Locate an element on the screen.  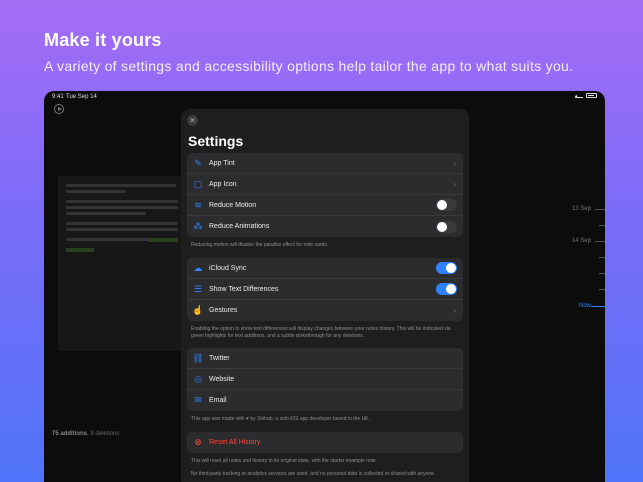
row-label: Reduce Motion is located at coordinates (233, 205).